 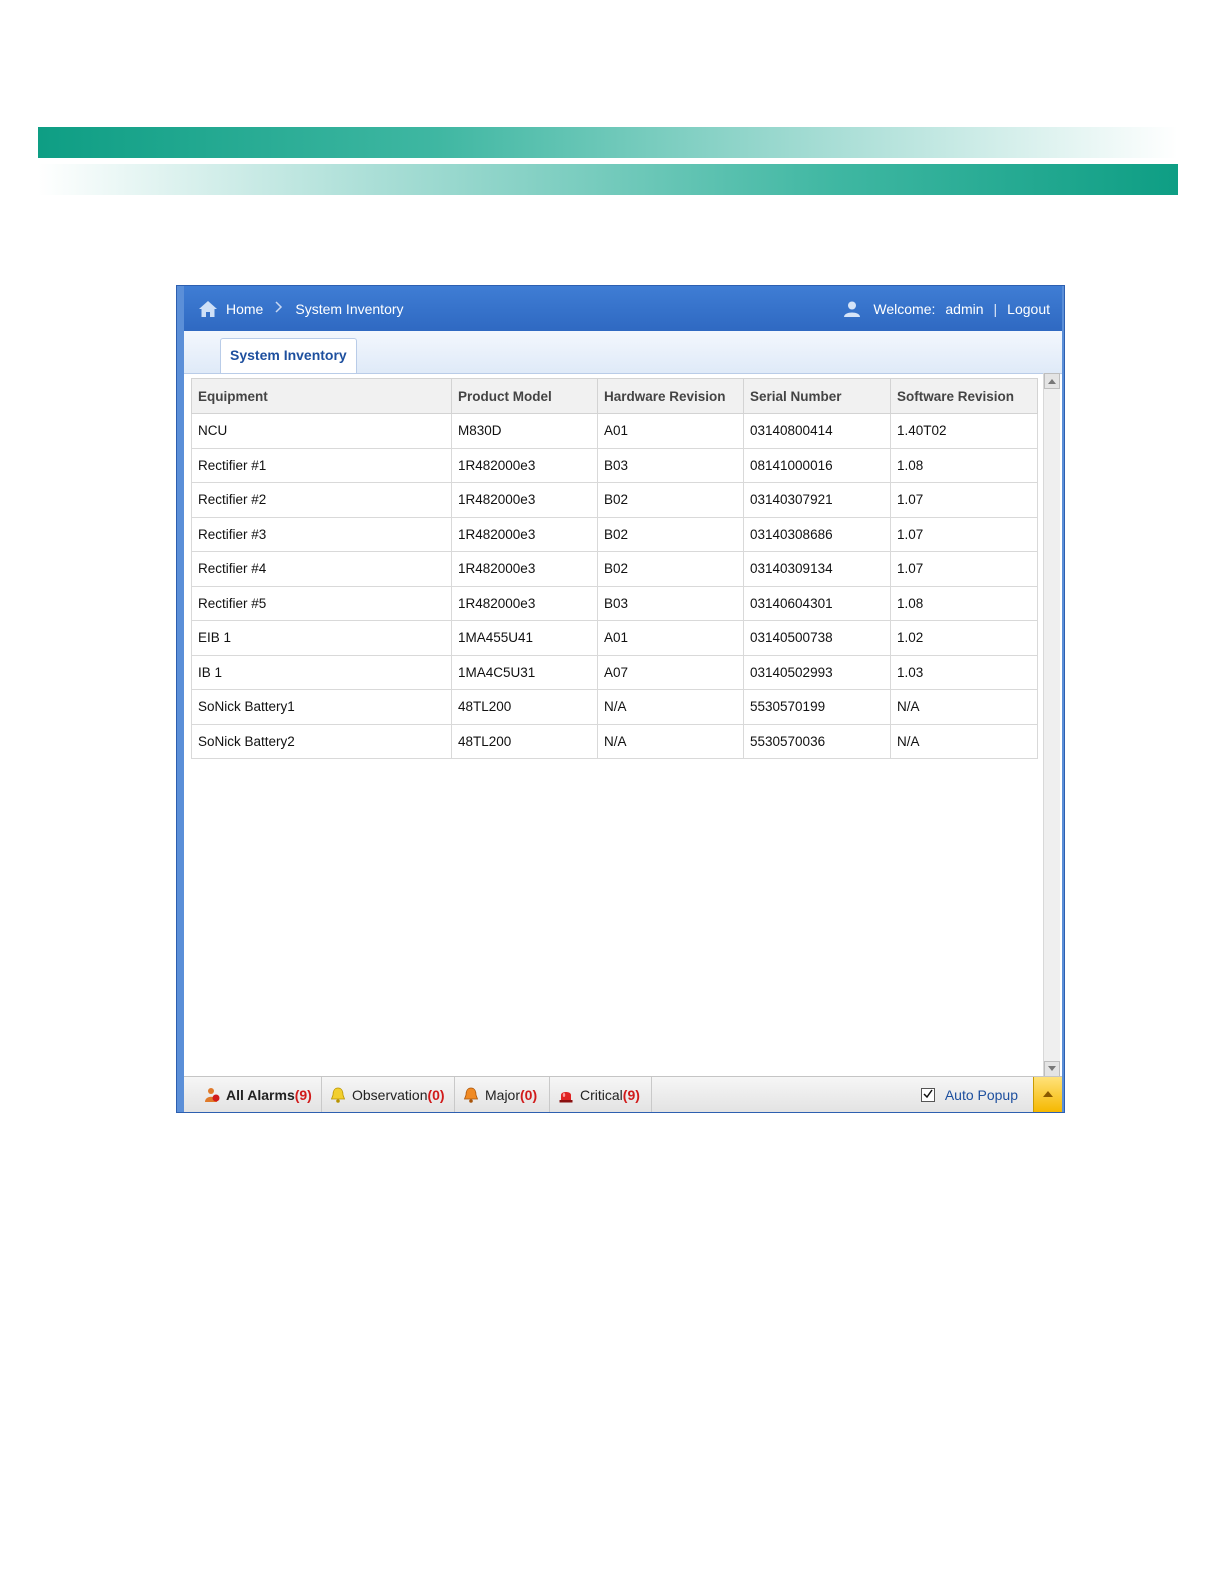 What do you see at coordinates (817, 396) in the screenshot?
I see `column-header-serial-number: Serial Number` at bounding box center [817, 396].